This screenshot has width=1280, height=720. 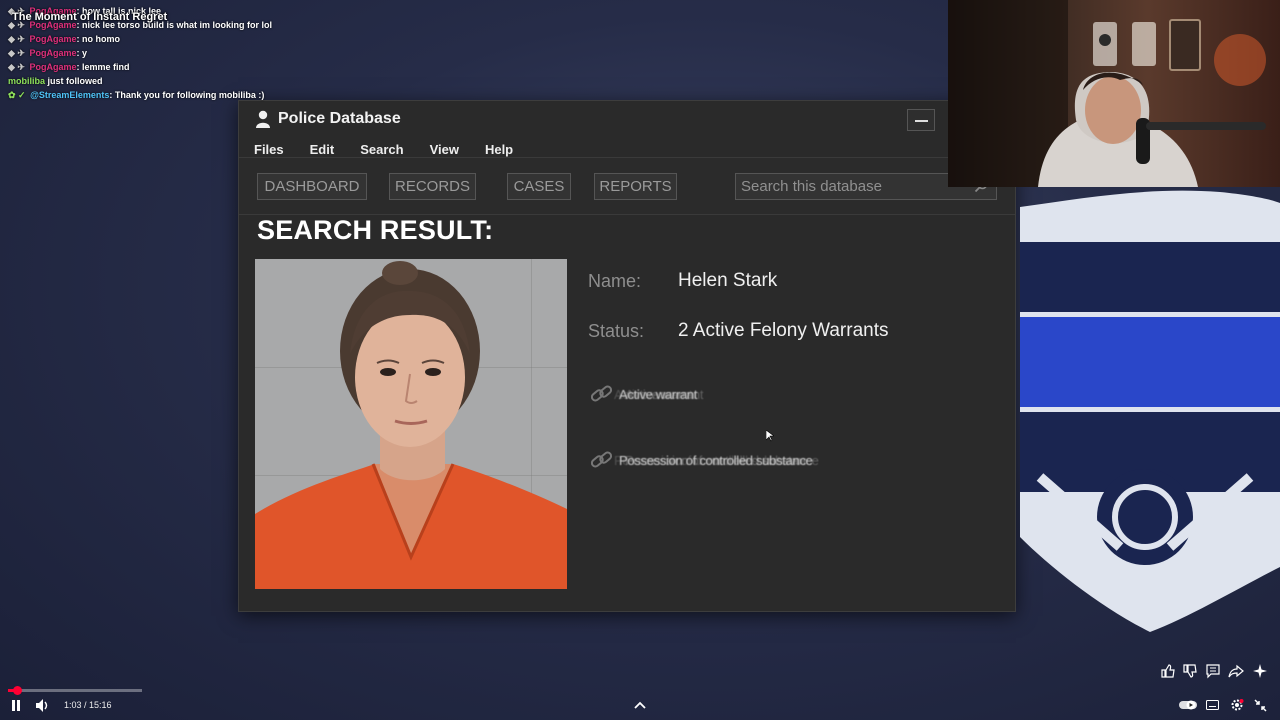 What do you see at coordinates (635, 186) in the screenshot?
I see `nav-reports-button: REPORTS` at bounding box center [635, 186].